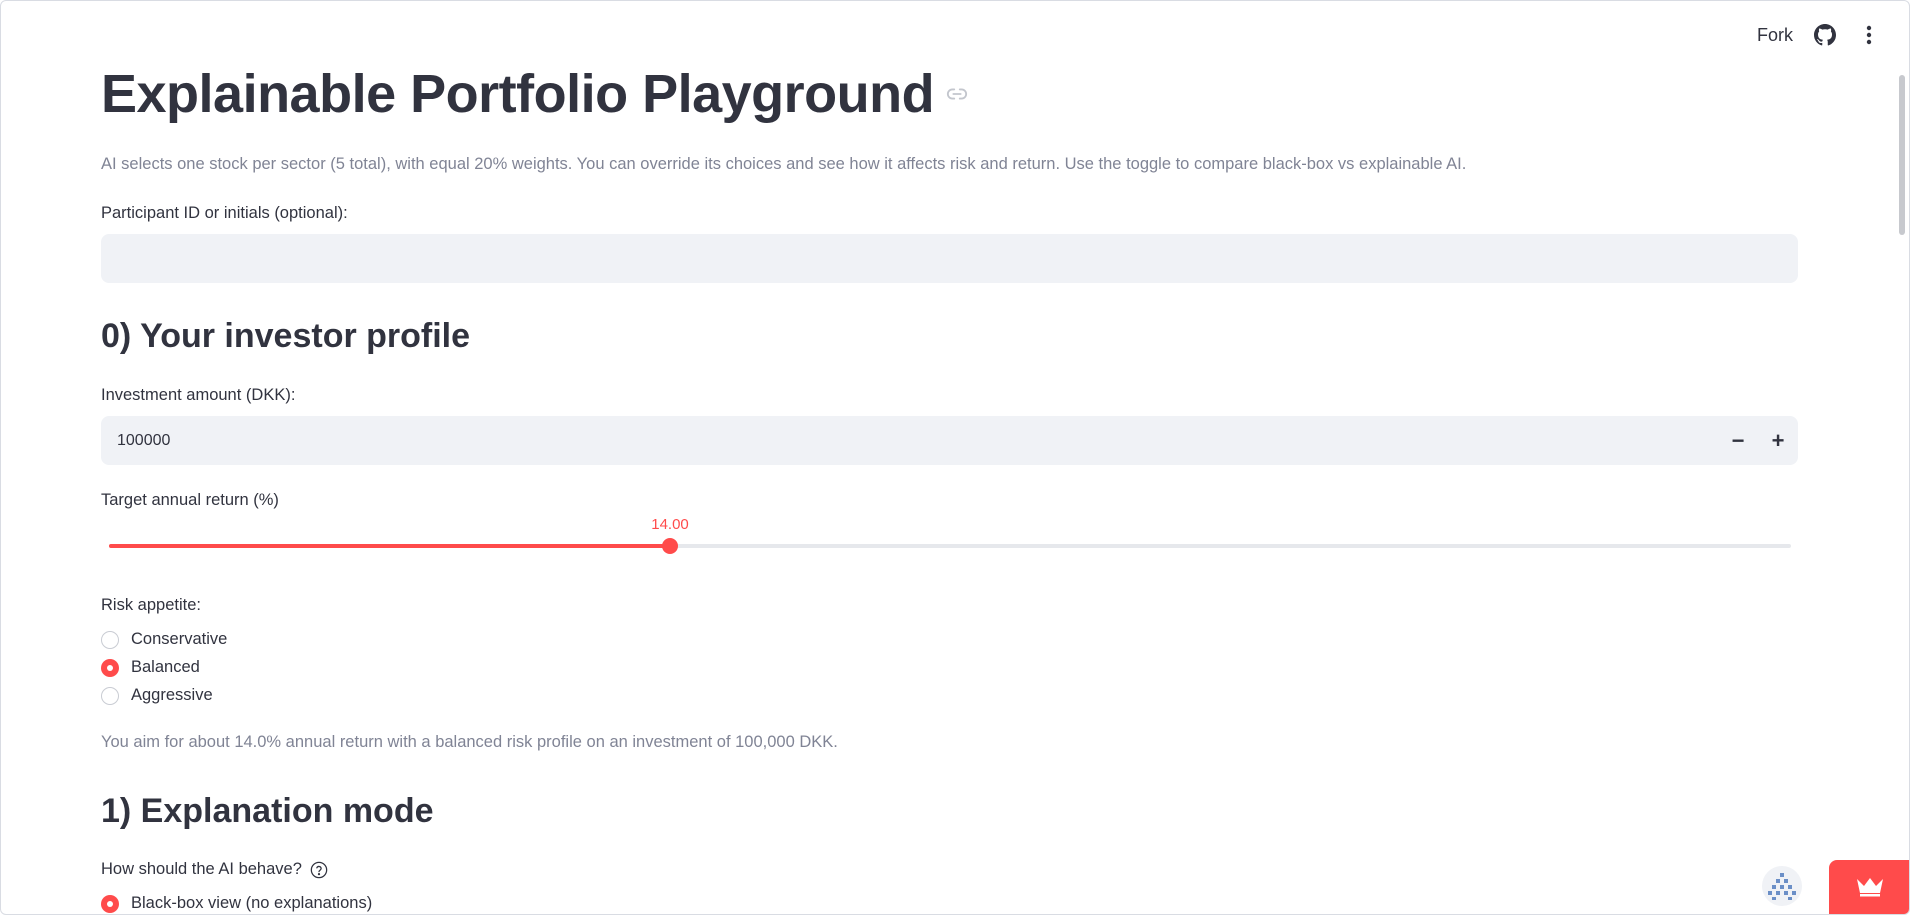 The image size is (1910, 915). What do you see at coordinates (190, 500) in the screenshot?
I see `target-return-label: Target annual return (%)` at bounding box center [190, 500].